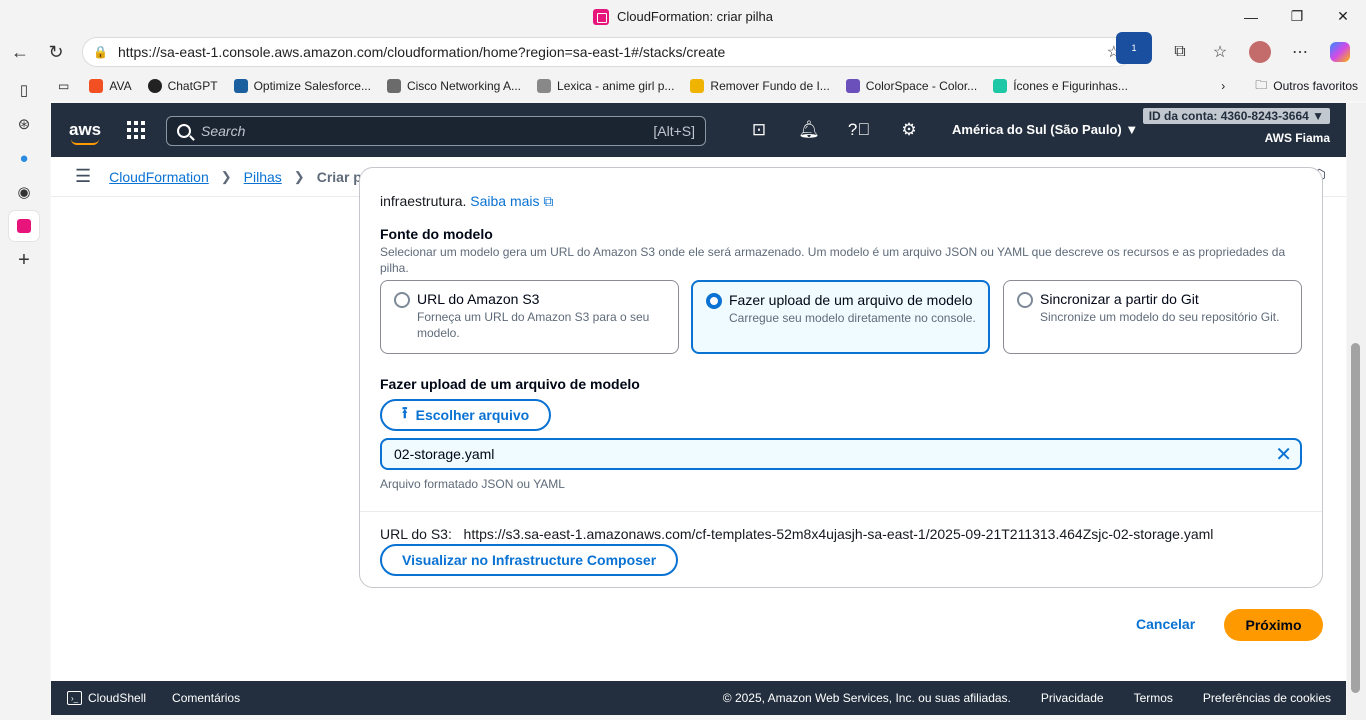  What do you see at coordinates (859, 130) in the screenshot?
I see `help-icon: ?⃝` at bounding box center [859, 130].